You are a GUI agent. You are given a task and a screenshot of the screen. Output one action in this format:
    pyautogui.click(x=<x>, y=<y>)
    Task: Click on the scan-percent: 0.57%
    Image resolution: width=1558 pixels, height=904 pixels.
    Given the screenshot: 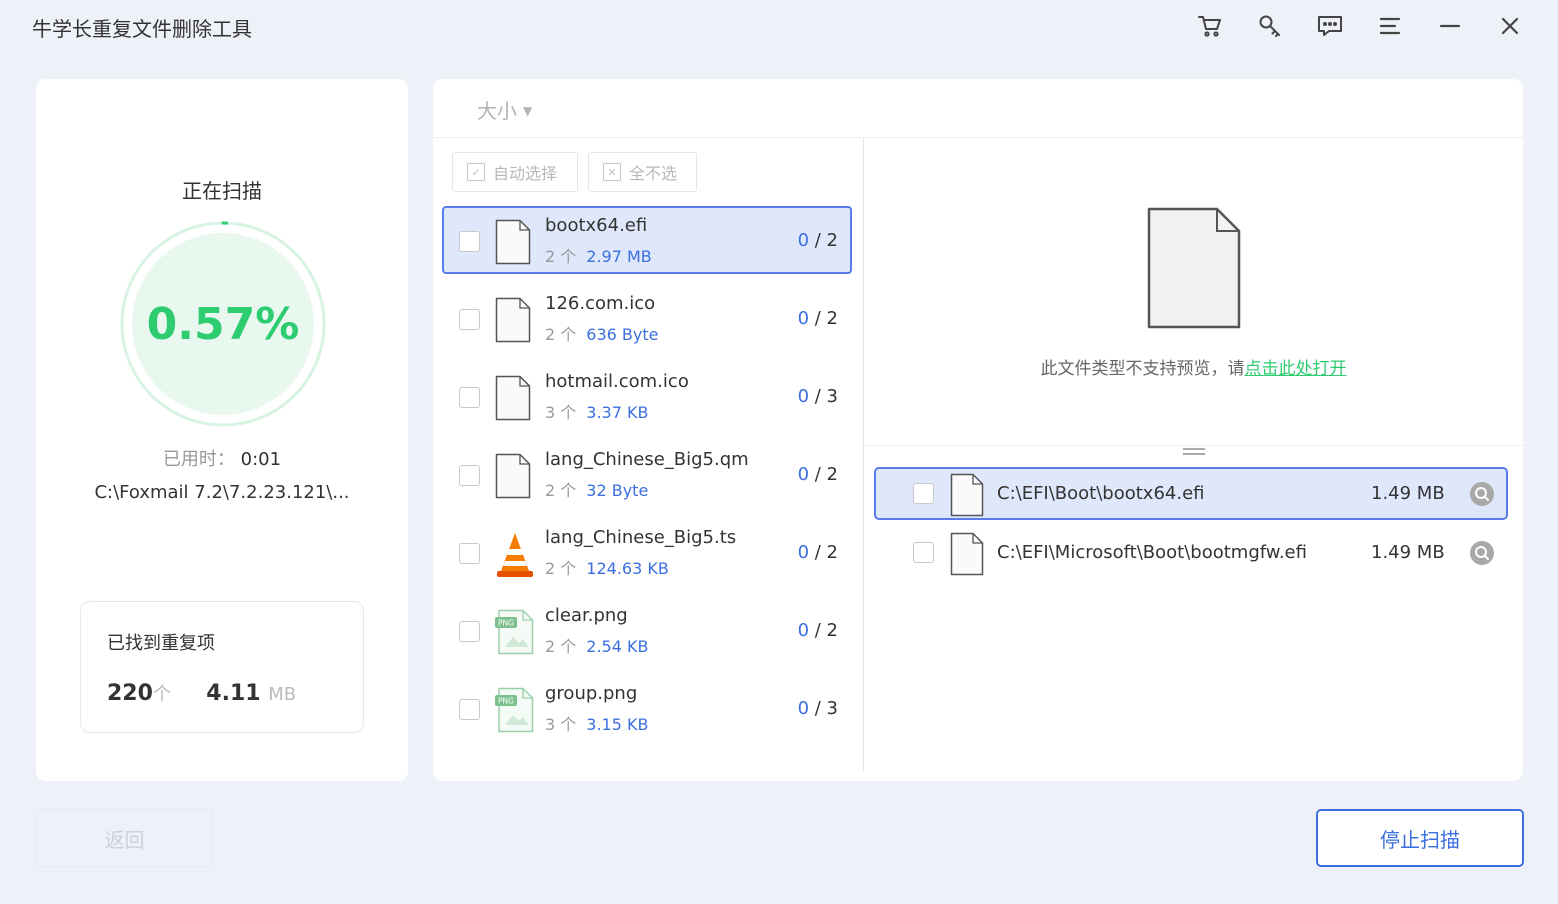 What is the action you would take?
    pyautogui.click(x=223, y=324)
    